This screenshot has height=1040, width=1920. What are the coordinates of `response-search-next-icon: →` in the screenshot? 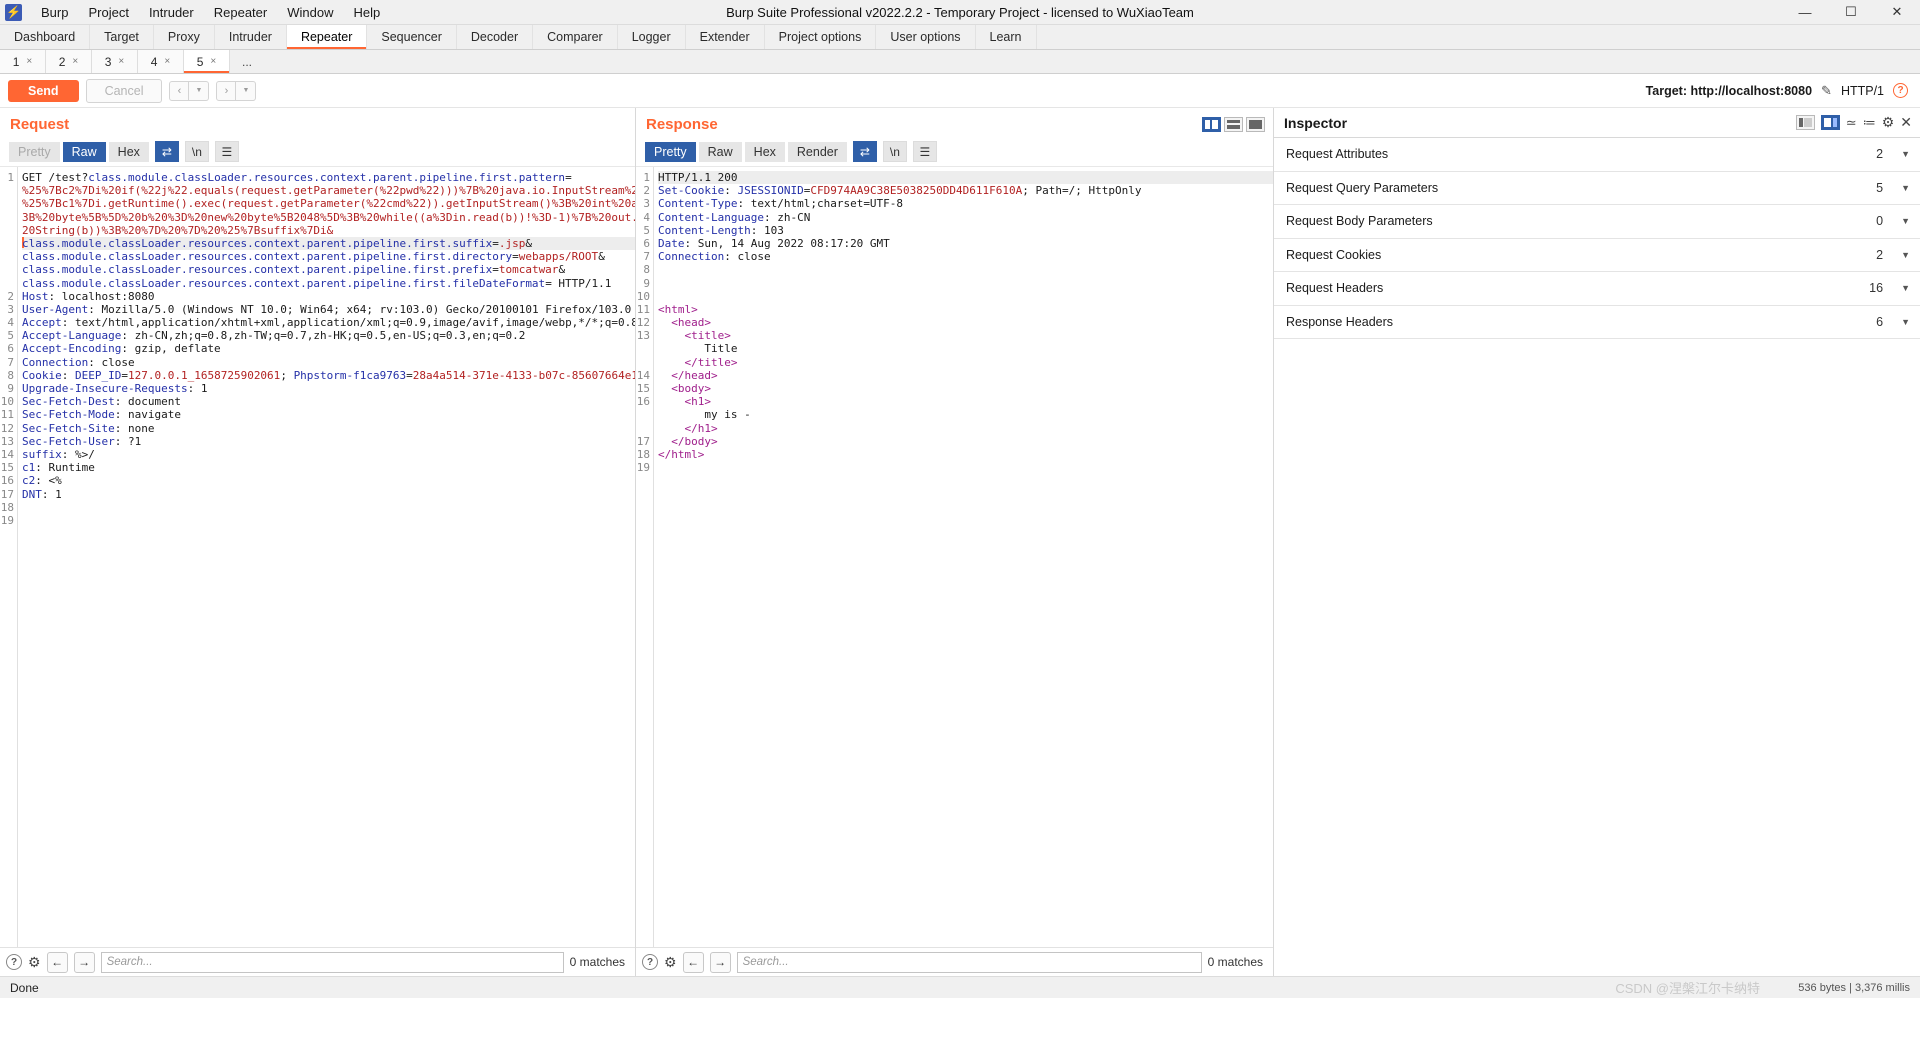 It's located at (720, 962).